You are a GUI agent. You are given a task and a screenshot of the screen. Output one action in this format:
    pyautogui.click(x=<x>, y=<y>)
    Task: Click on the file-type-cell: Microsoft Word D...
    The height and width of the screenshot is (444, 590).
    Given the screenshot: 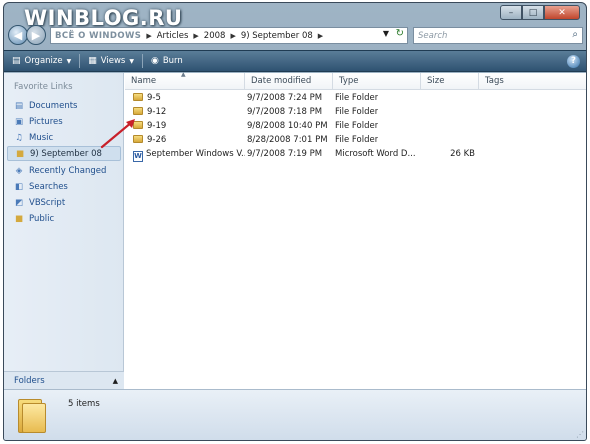 What is the action you would take?
    pyautogui.click(x=375, y=154)
    